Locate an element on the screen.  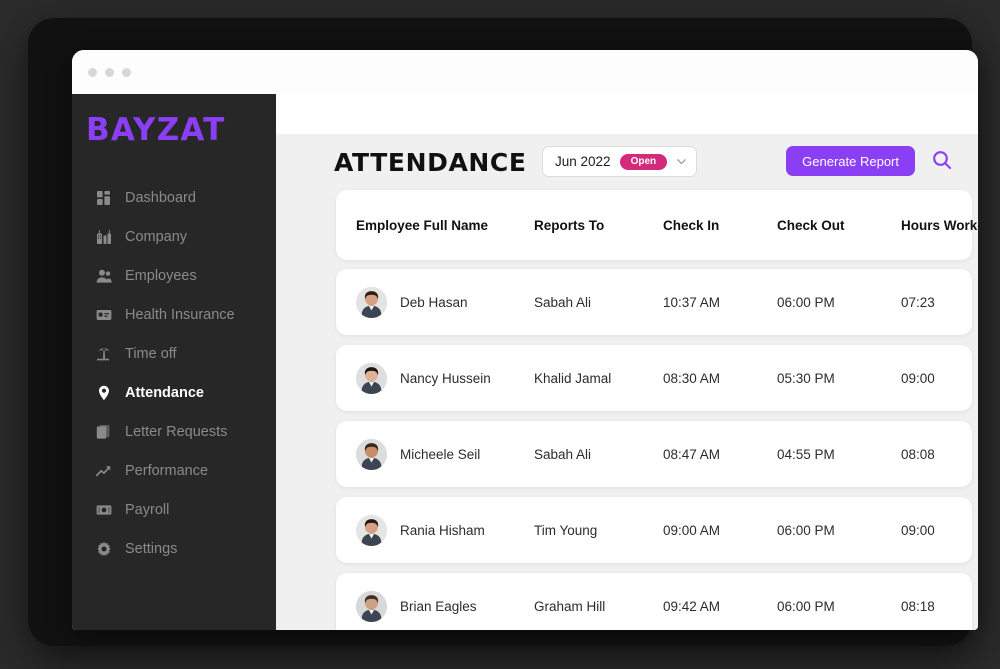
column-header-employee-full-name: Employee Full Name is located at coordinates (422, 225).